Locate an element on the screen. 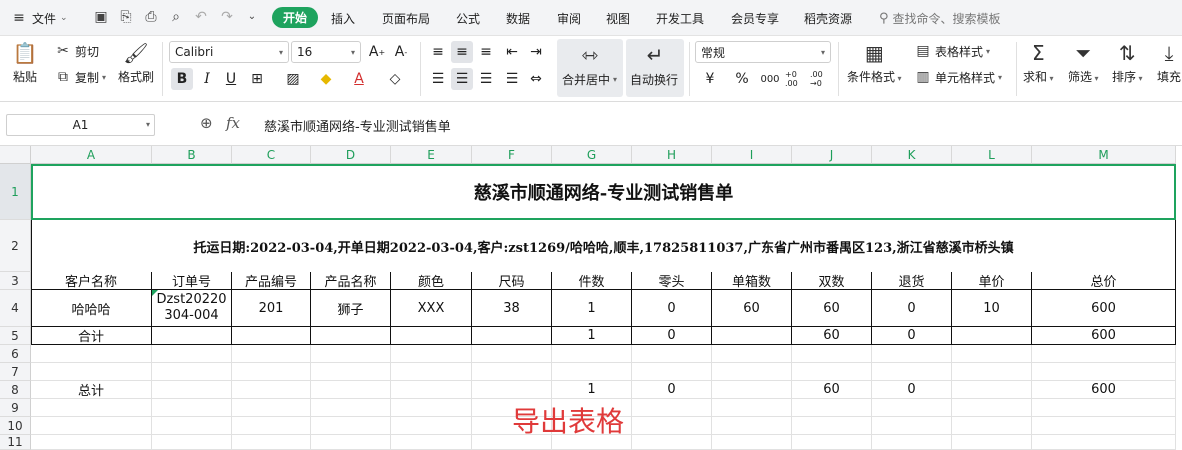 Image resolution: width=1182 pixels, height=450 pixels. column-header-g: G is located at coordinates (592, 155).